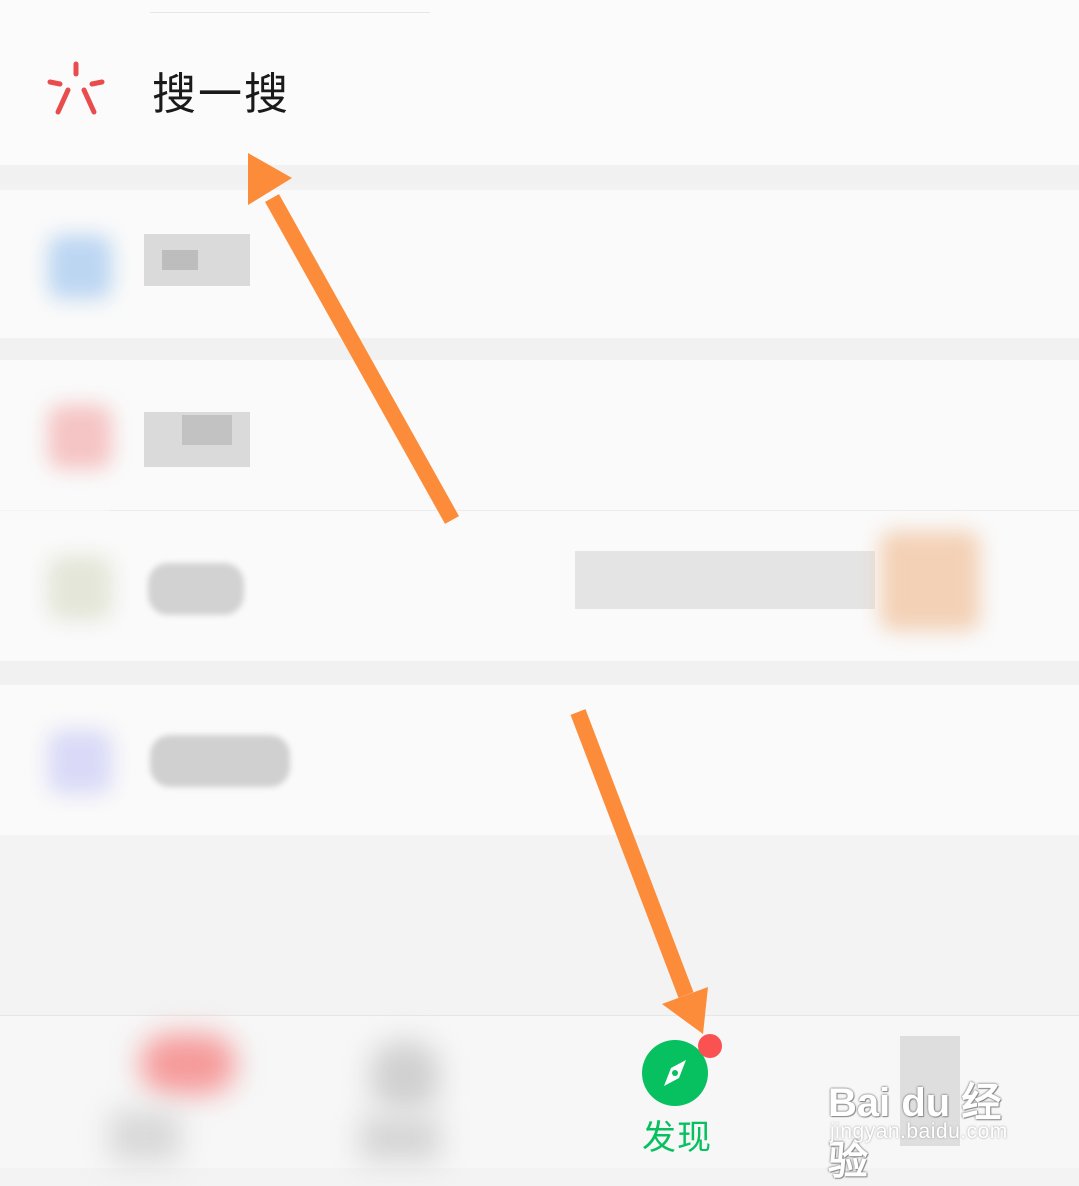 This screenshot has width=1079, height=1186. I want to click on arrow-to-discover, so click(639, 871).